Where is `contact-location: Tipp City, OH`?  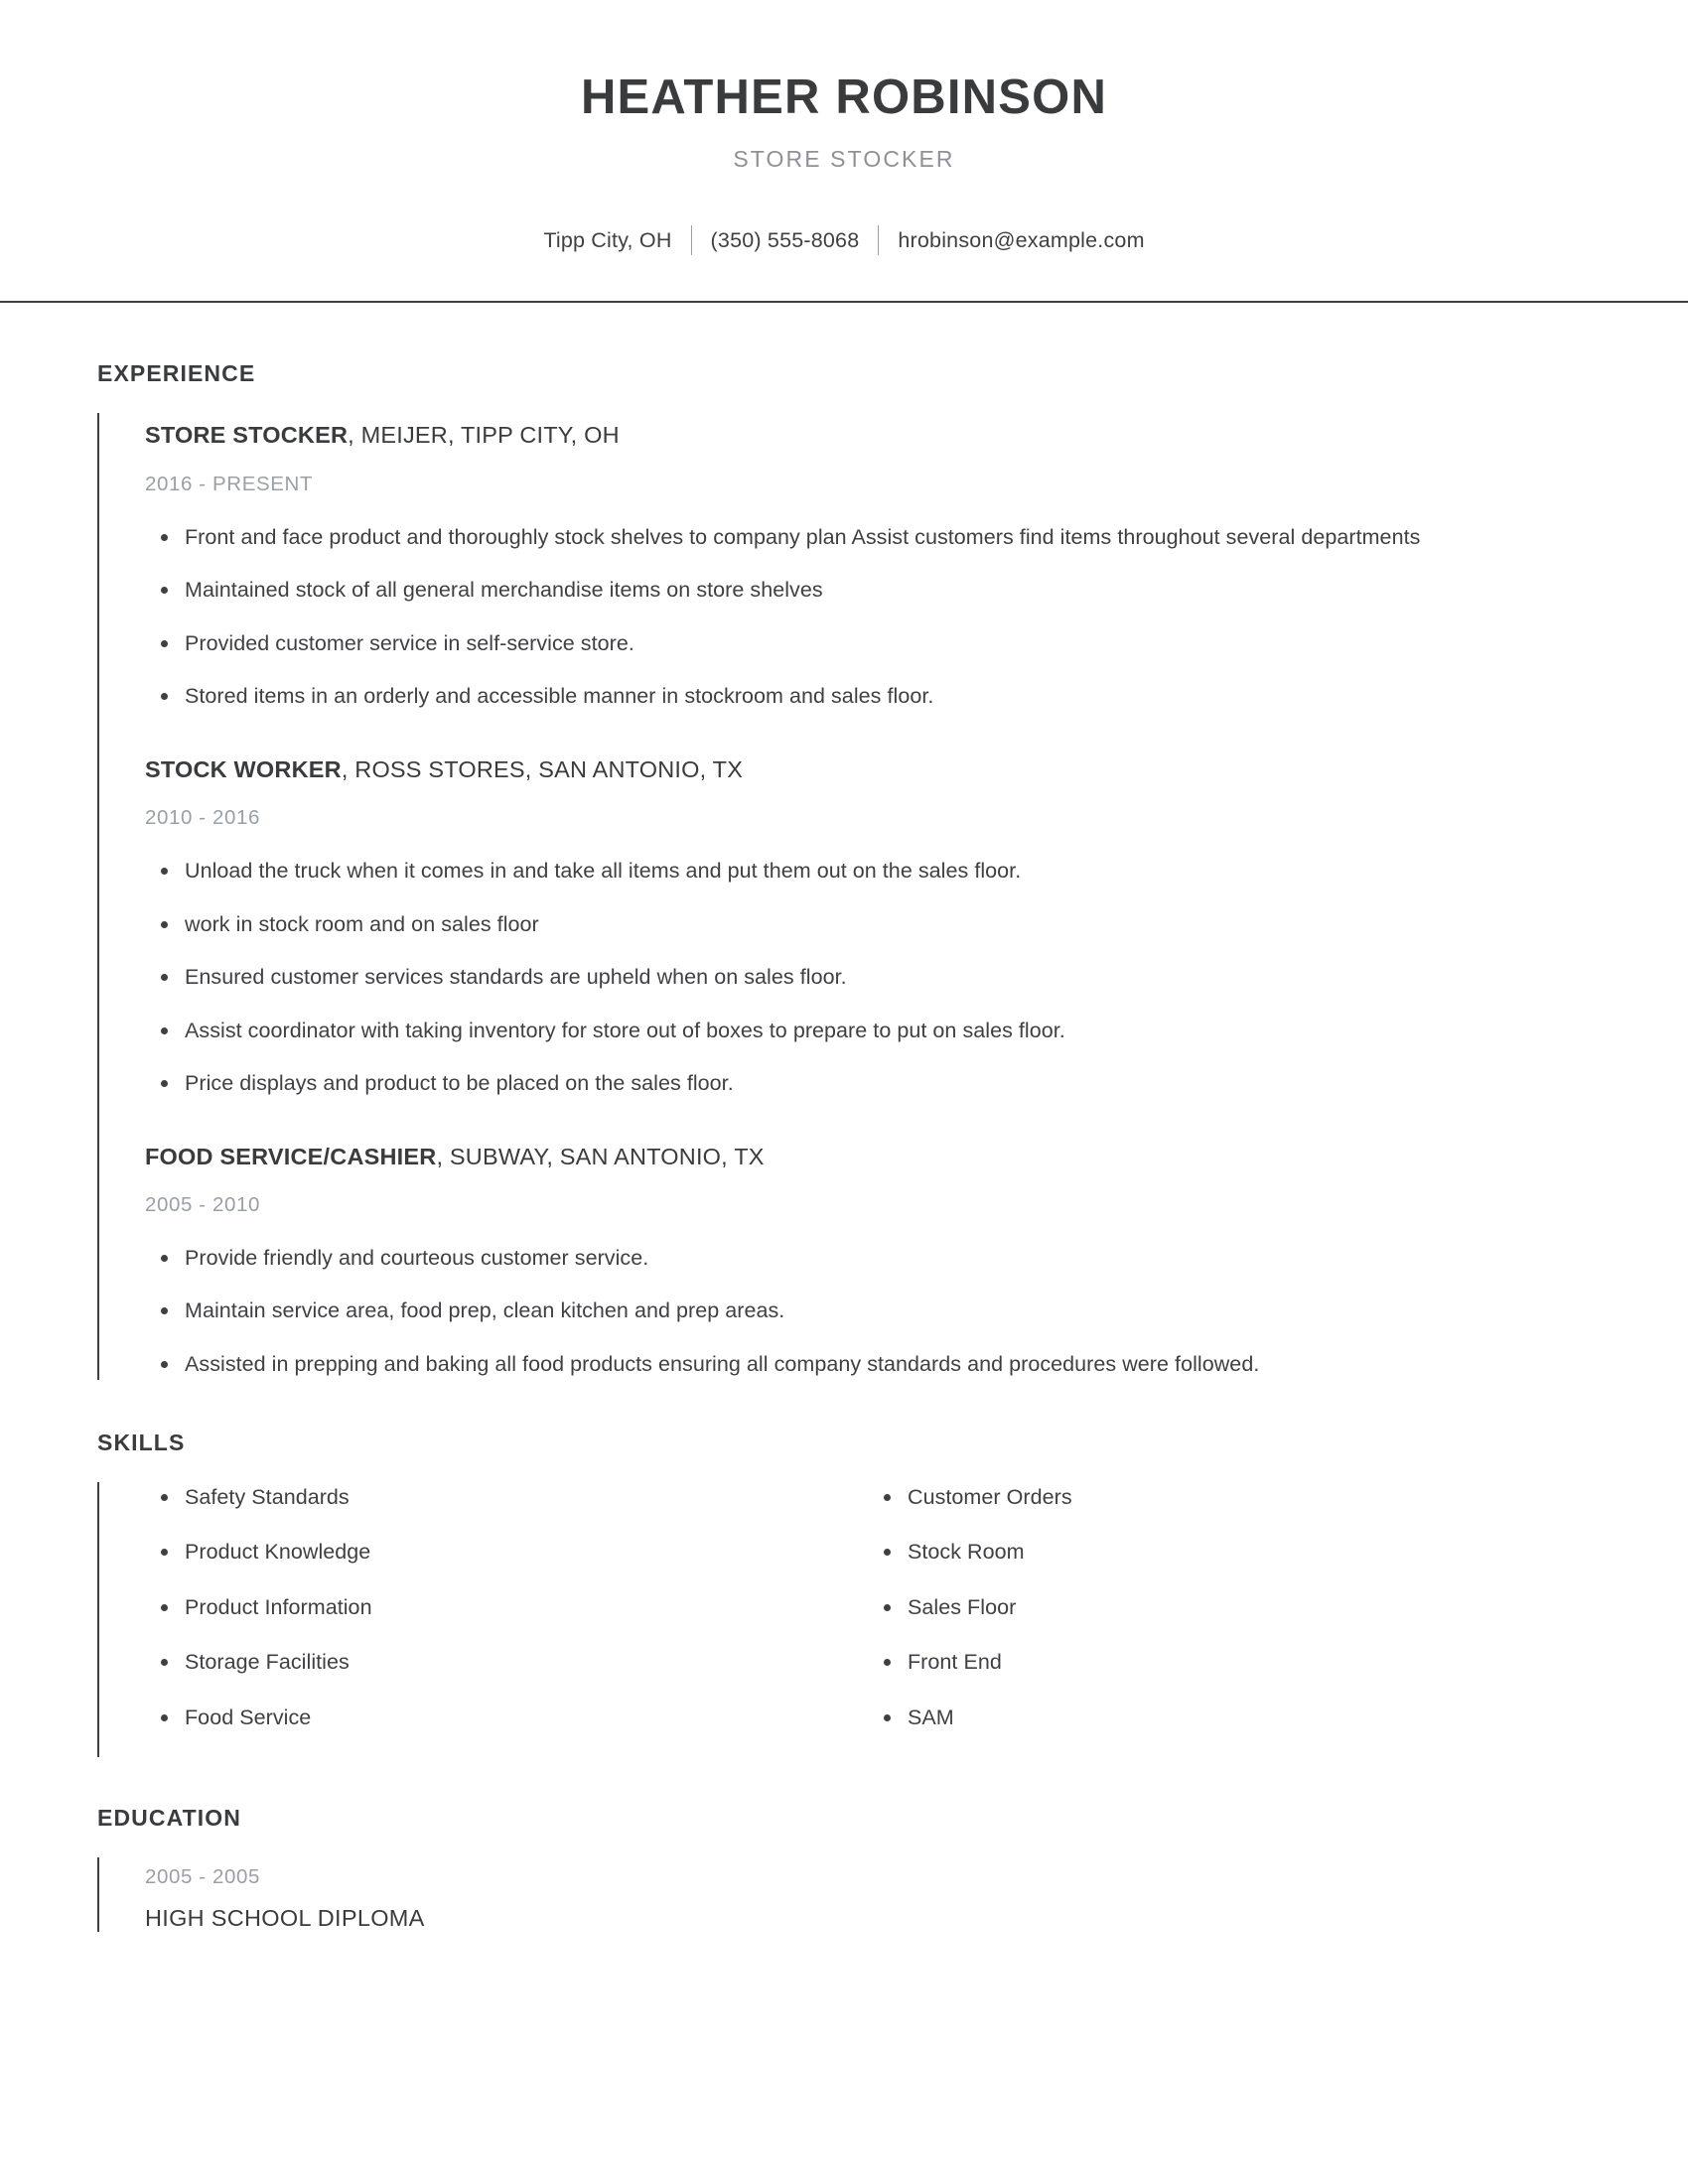 contact-location: Tipp City, OH is located at coordinates (607, 239).